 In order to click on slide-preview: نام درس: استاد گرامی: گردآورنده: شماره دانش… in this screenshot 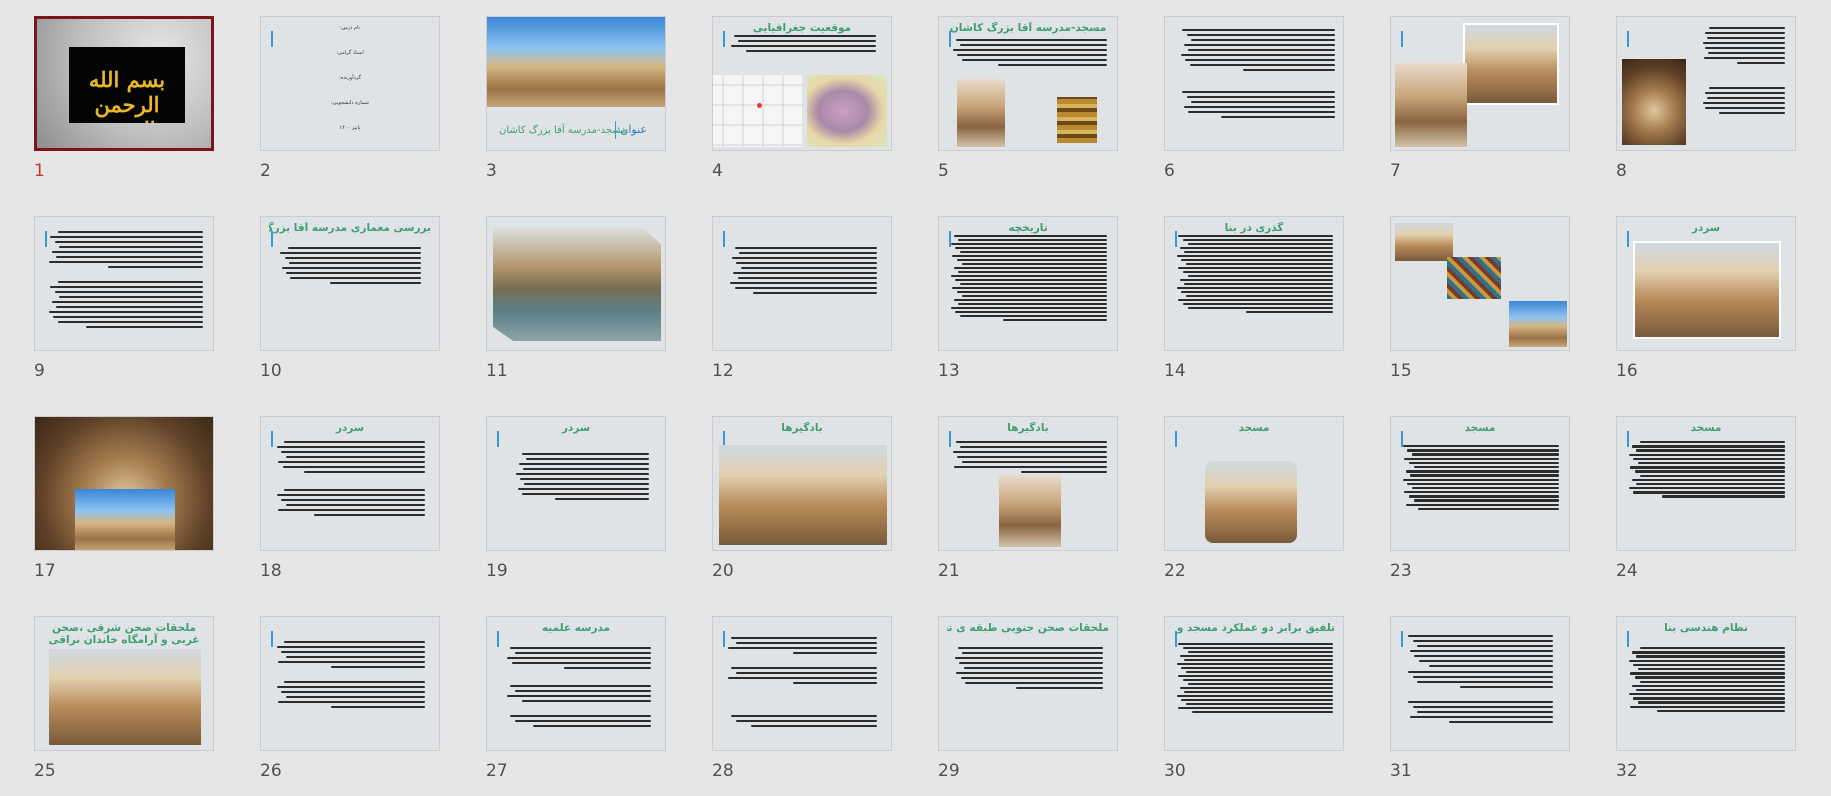, I will do `click(350, 83)`.